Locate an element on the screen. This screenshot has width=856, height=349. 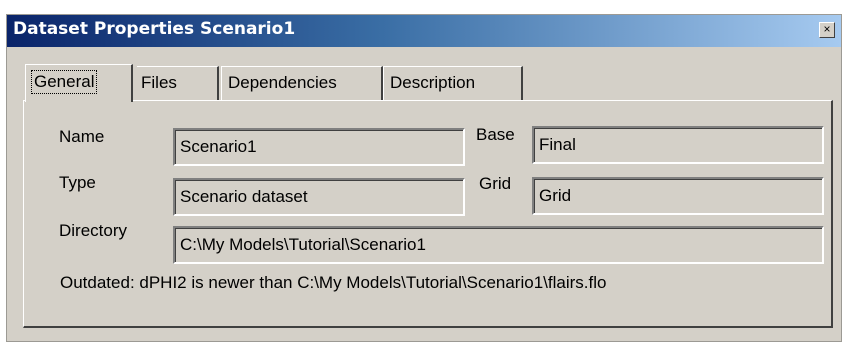
tab-general-label: General is located at coordinates (64, 82).